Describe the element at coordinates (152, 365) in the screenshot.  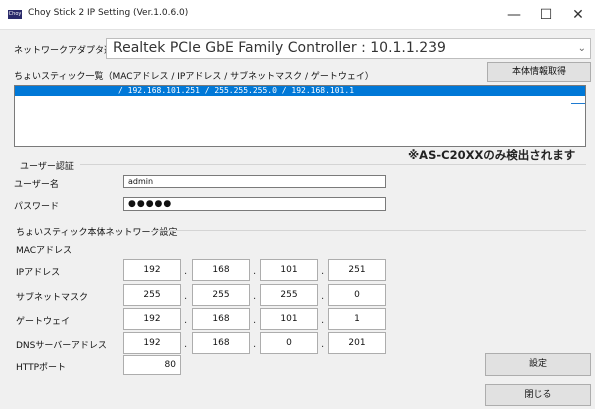
I see `http-port-input: 80` at that location.